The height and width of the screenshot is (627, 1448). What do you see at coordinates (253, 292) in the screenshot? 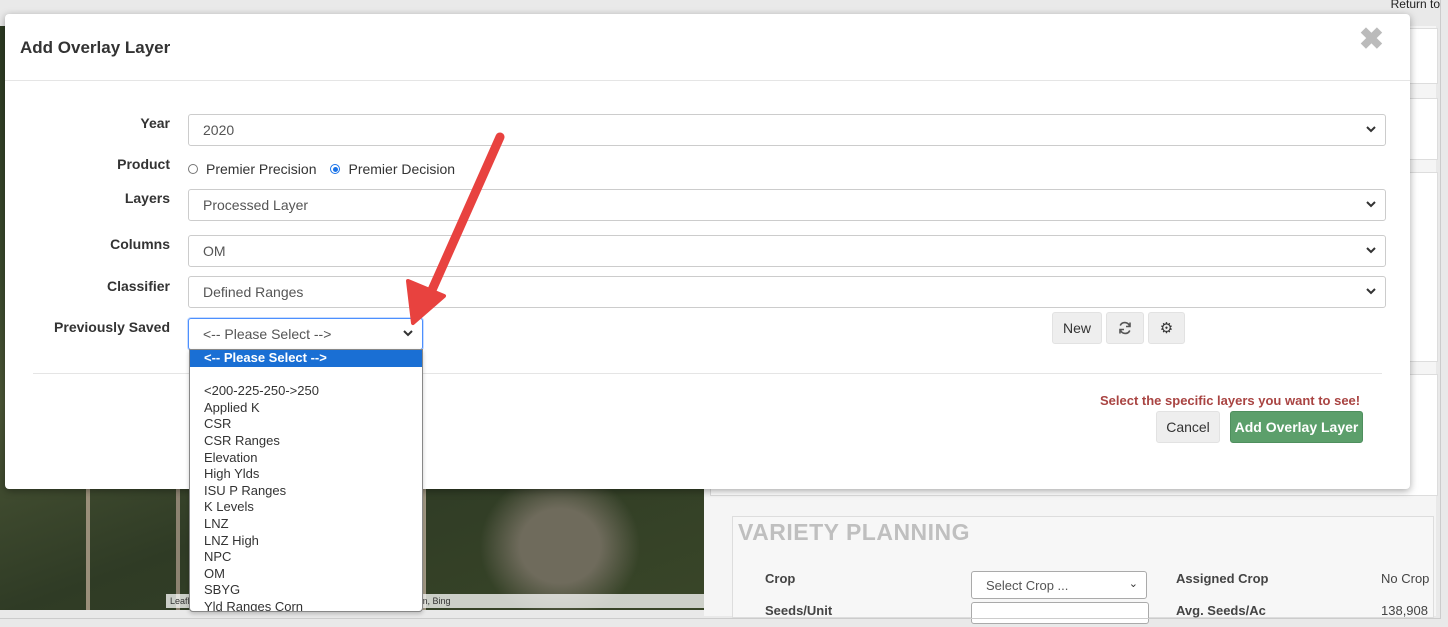
I see `classifier-select-value: Defined Ranges` at bounding box center [253, 292].